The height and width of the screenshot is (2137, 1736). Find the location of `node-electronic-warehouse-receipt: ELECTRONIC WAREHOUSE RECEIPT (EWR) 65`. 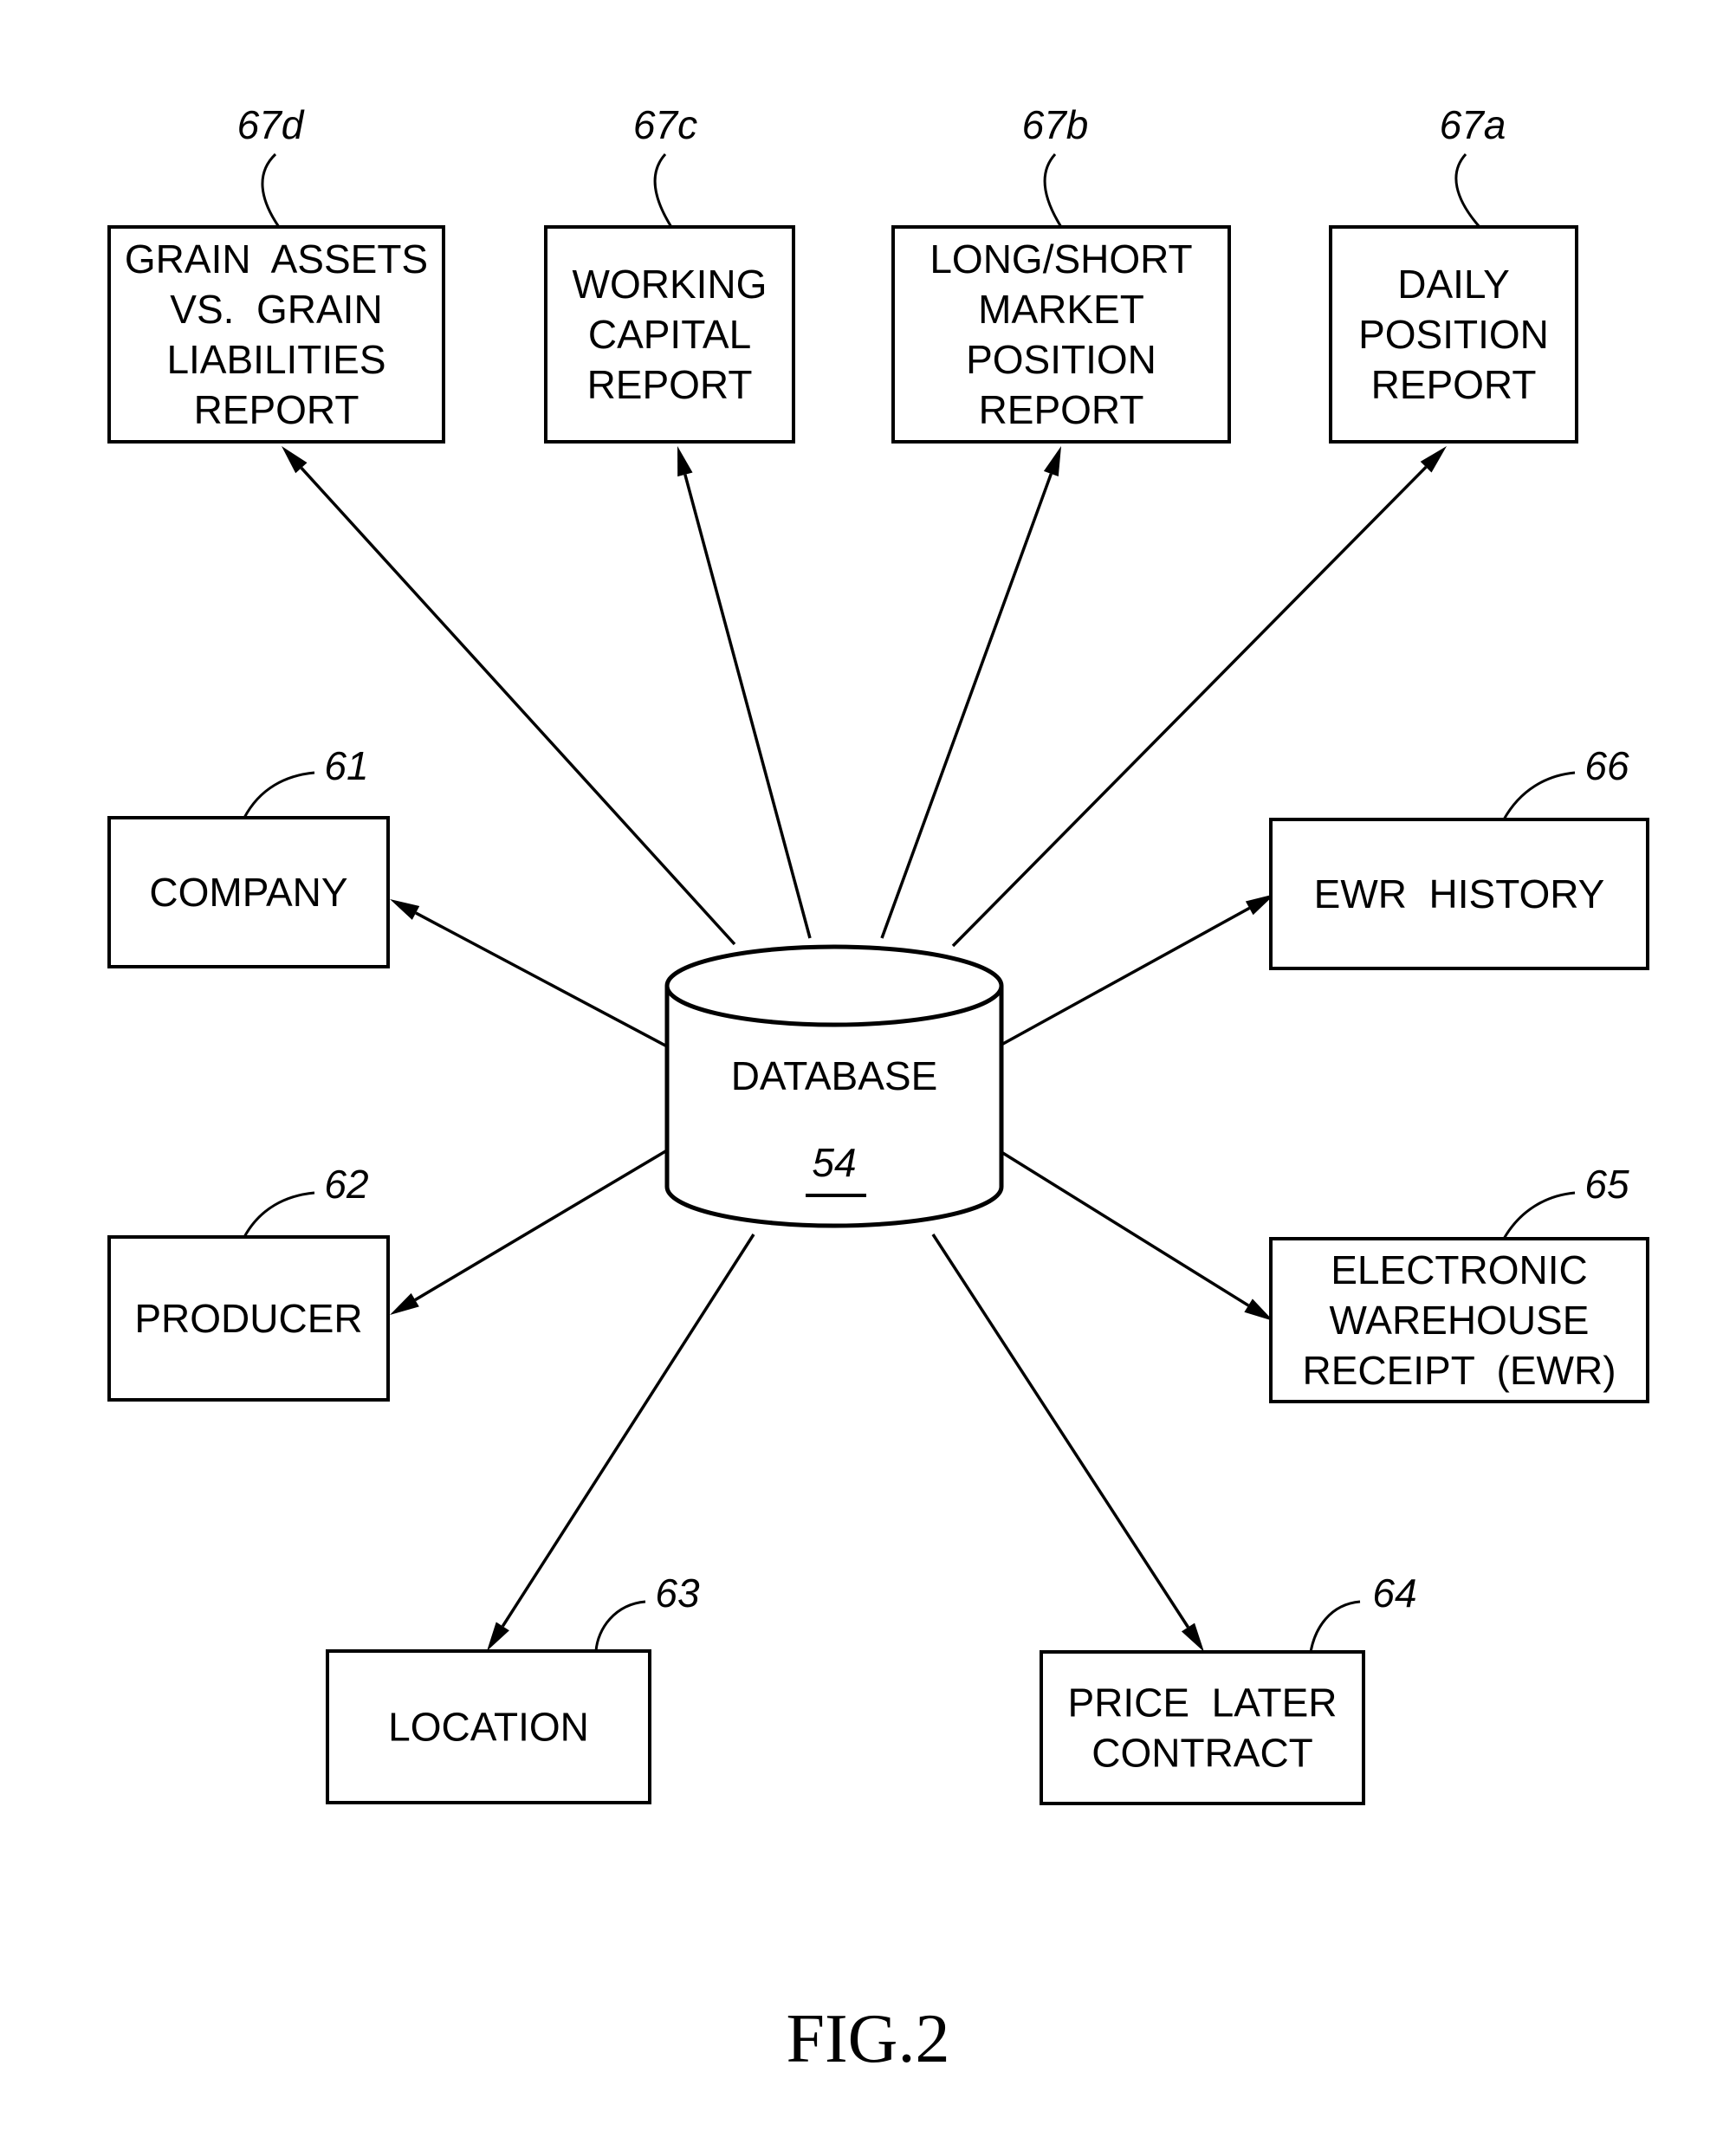

node-electronic-warehouse-receipt: ELECTRONIC WAREHOUSE RECEIPT (EWR) 65 is located at coordinates (1459, 1282).